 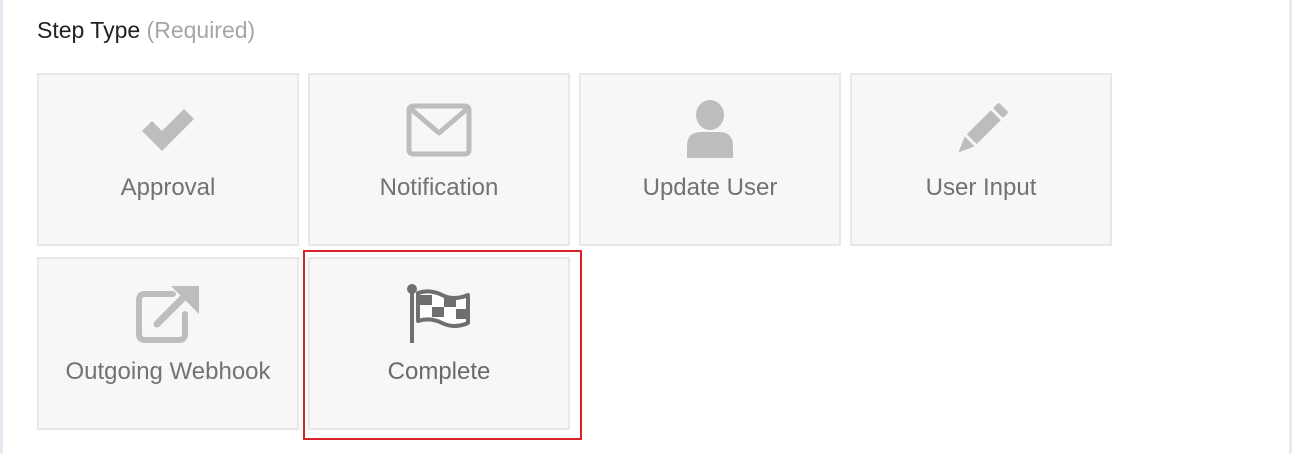 What do you see at coordinates (439, 371) in the screenshot?
I see `step-type-label-complete: Complete` at bounding box center [439, 371].